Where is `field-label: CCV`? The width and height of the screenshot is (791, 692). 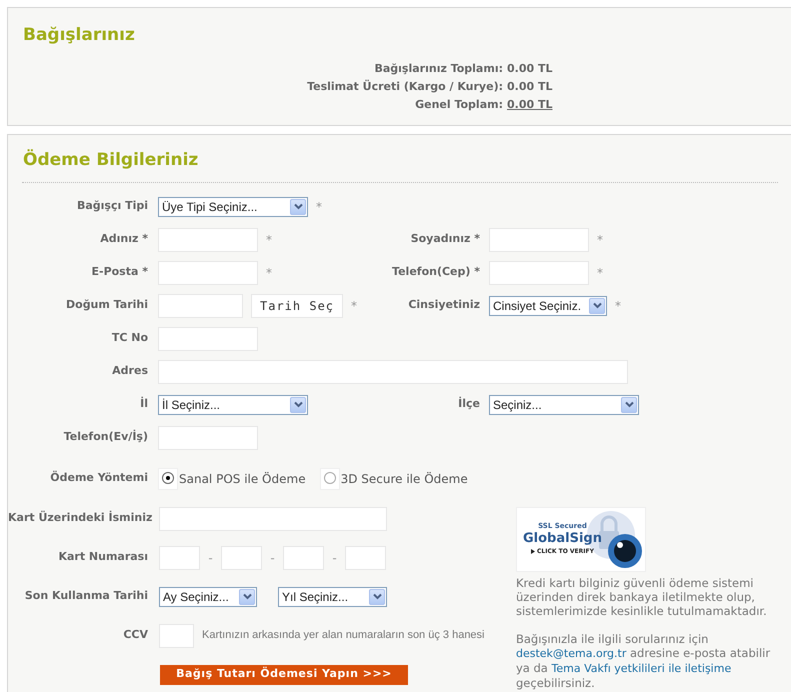 field-label: CCV is located at coordinates (135, 635).